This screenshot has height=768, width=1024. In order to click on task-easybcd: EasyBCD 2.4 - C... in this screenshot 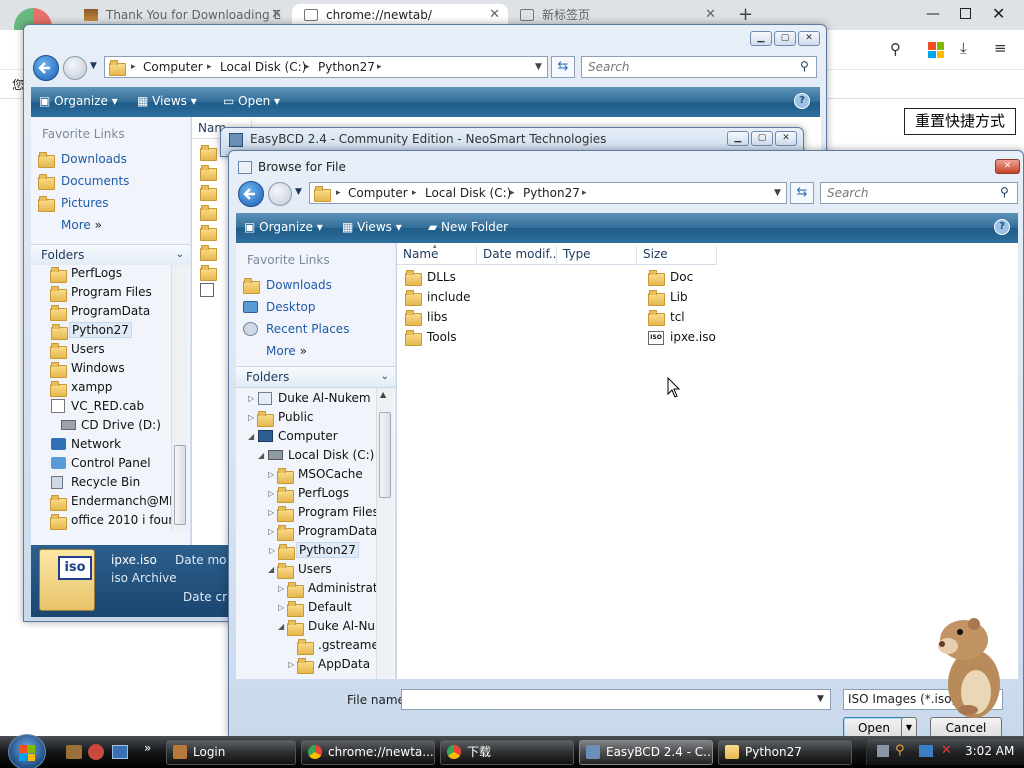, I will do `click(646, 752)`.